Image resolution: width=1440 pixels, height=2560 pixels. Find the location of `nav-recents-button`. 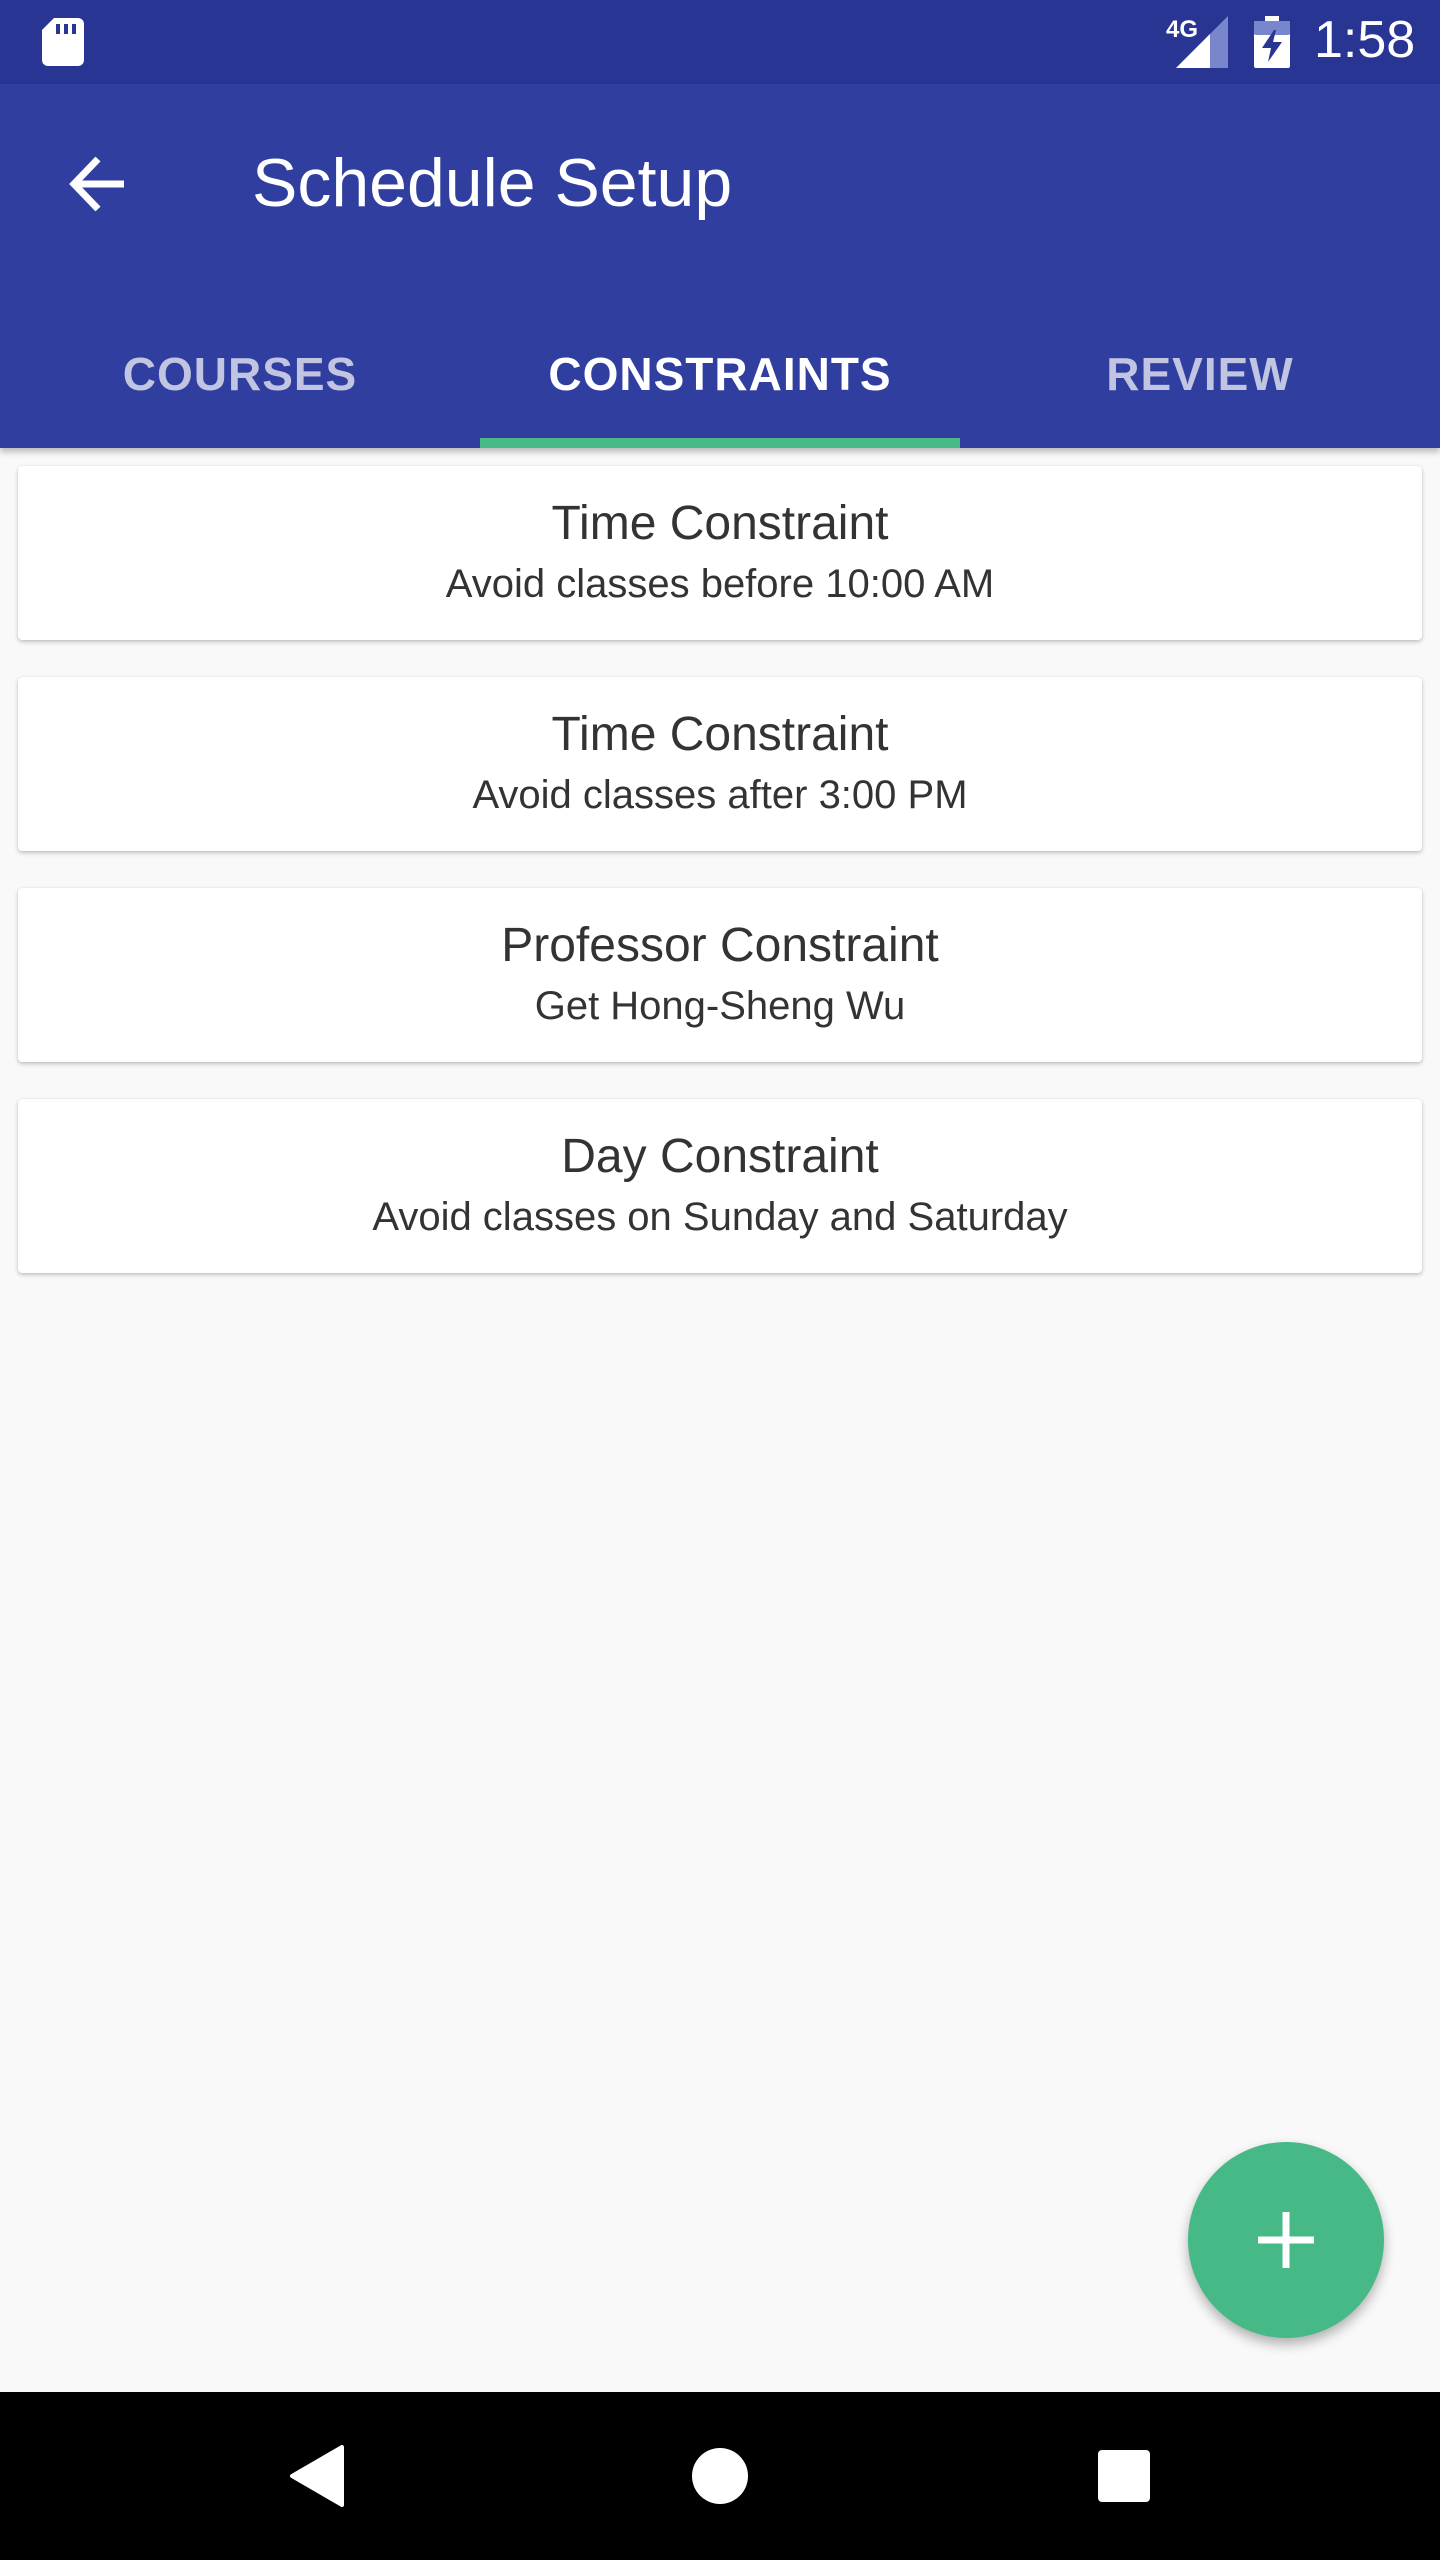

nav-recents-button is located at coordinates (1124, 2476).